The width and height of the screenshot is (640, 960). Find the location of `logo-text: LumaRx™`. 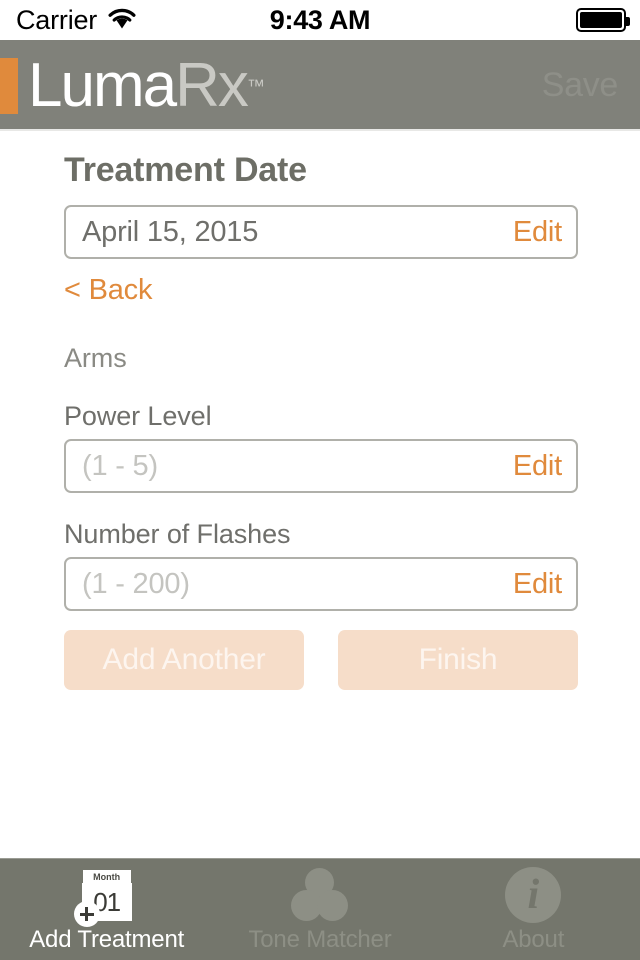

logo-text: LumaRx™ is located at coordinates (146, 86).